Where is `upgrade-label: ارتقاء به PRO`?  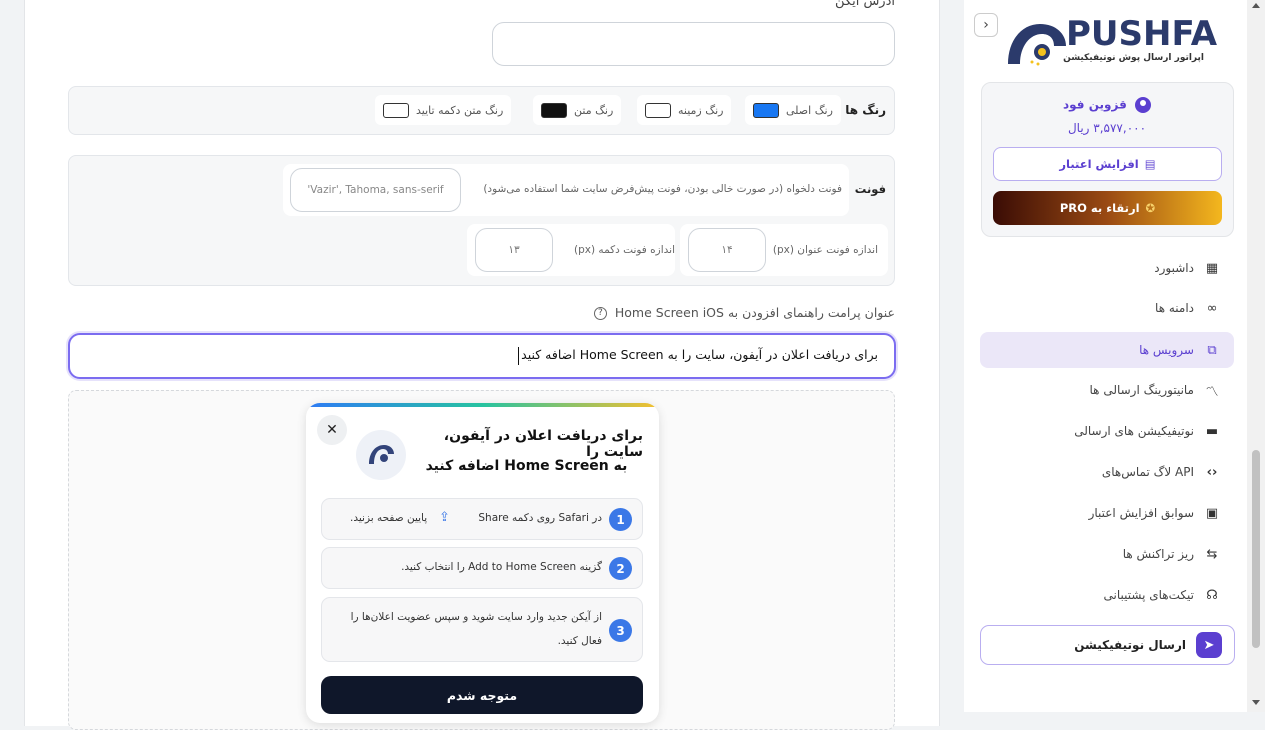 upgrade-label: ارتقاء به PRO is located at coordinates (1099, 208).